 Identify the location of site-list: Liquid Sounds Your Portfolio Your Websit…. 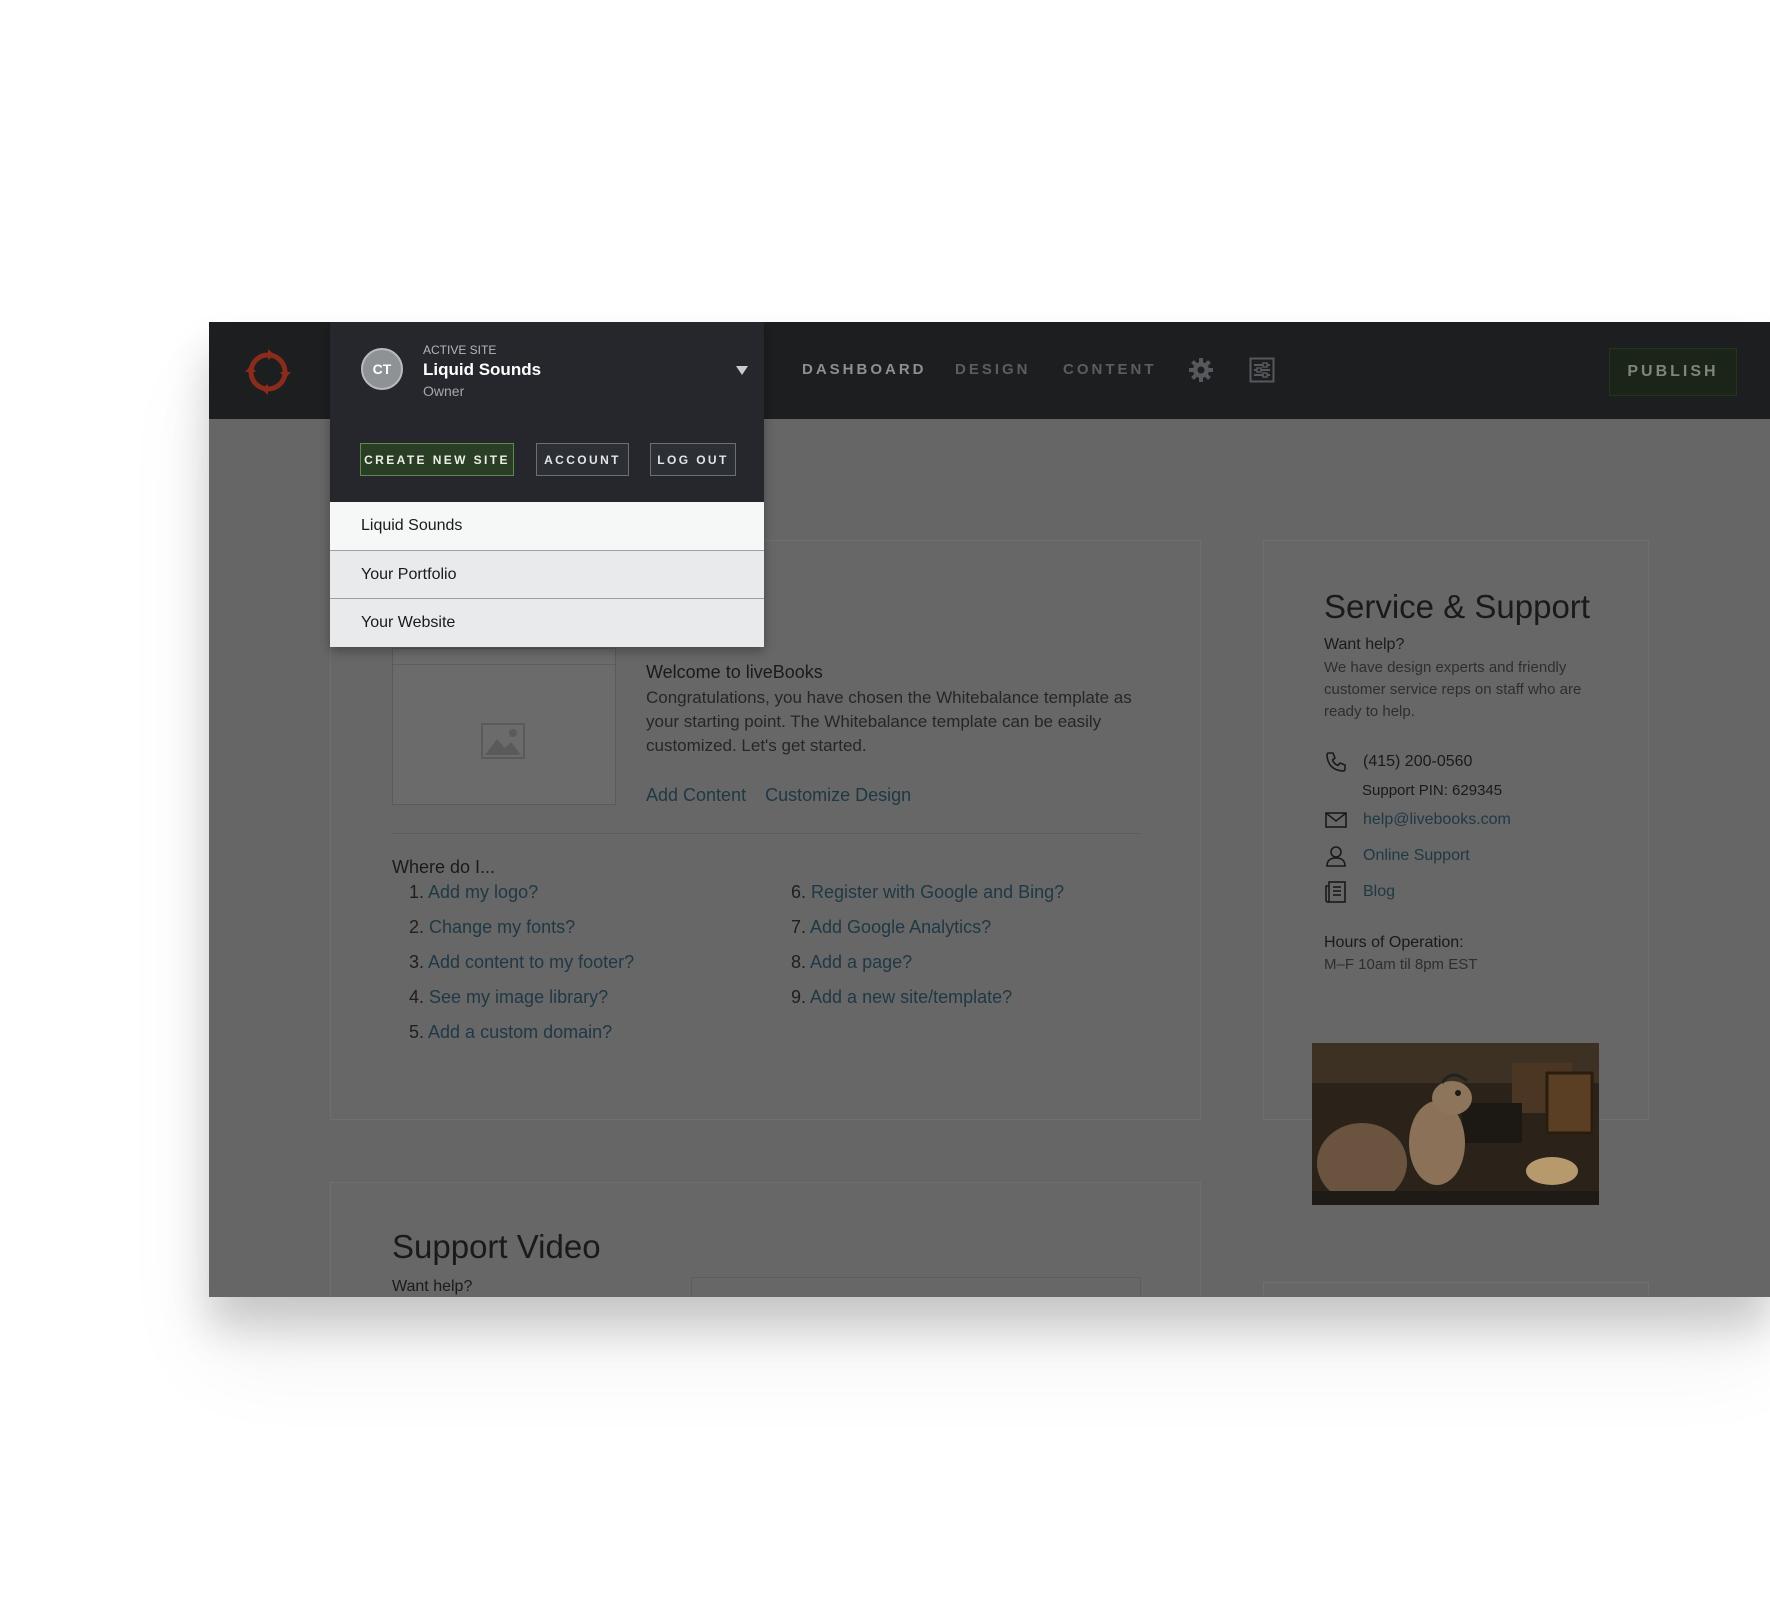
(547, 574).